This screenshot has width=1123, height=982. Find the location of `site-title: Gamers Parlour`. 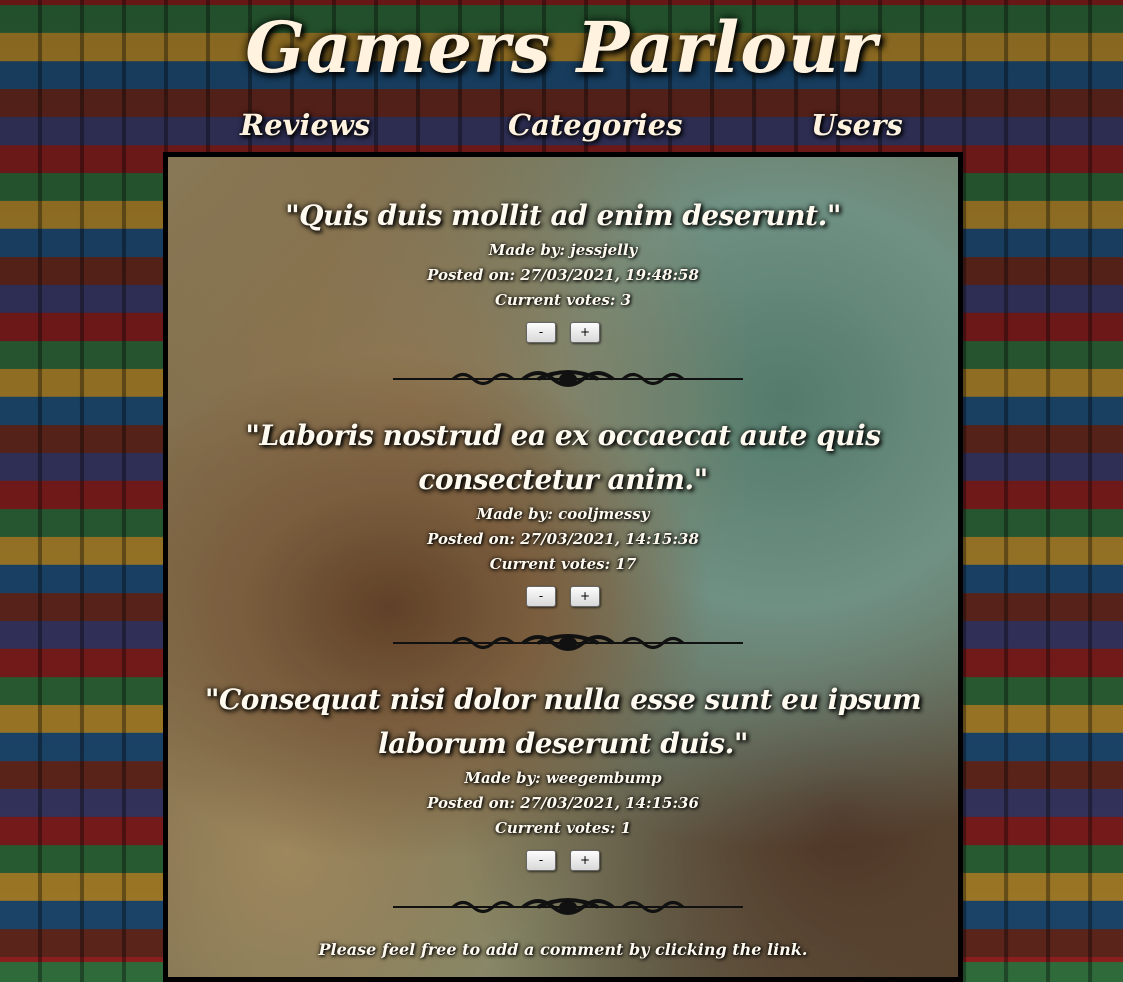

site-title: Gamers Parlour is located at coordinates (561, 47).